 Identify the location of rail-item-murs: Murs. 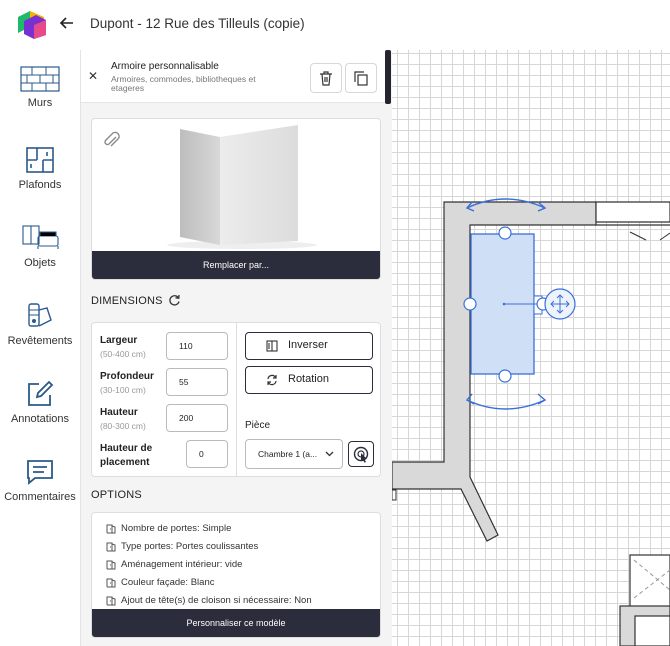
(40, 101).